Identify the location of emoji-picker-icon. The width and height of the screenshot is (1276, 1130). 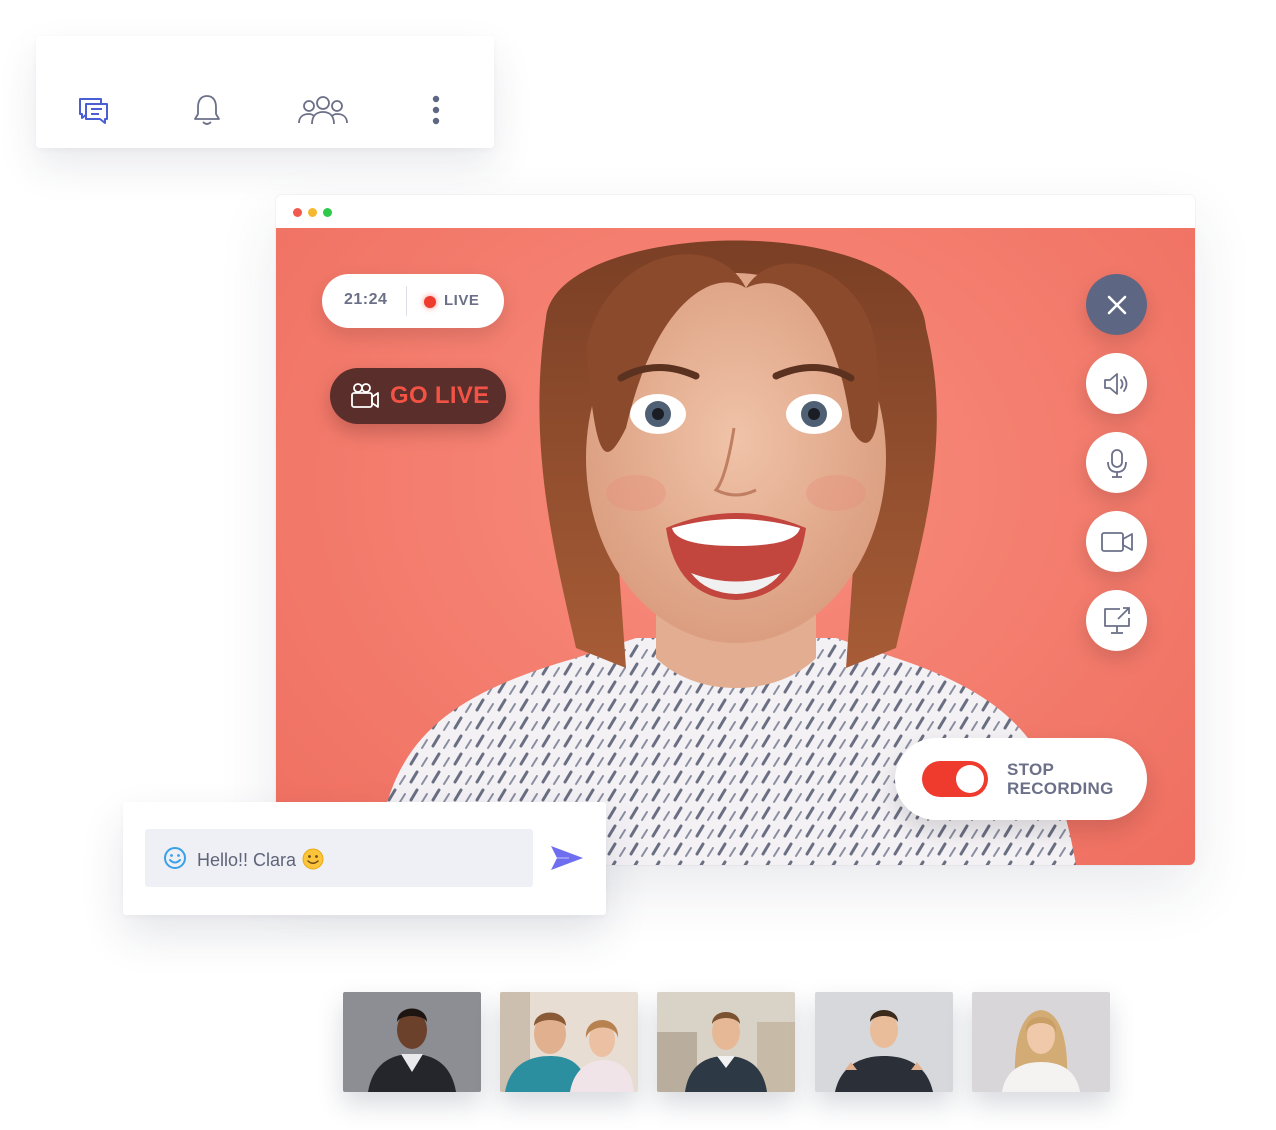
(175, 858).